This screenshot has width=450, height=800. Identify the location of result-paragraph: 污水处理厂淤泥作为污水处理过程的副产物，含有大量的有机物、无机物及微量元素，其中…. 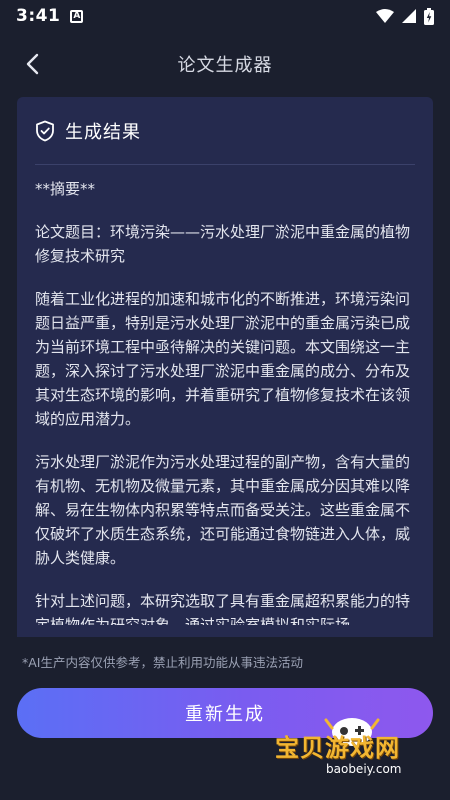
(223, 510).